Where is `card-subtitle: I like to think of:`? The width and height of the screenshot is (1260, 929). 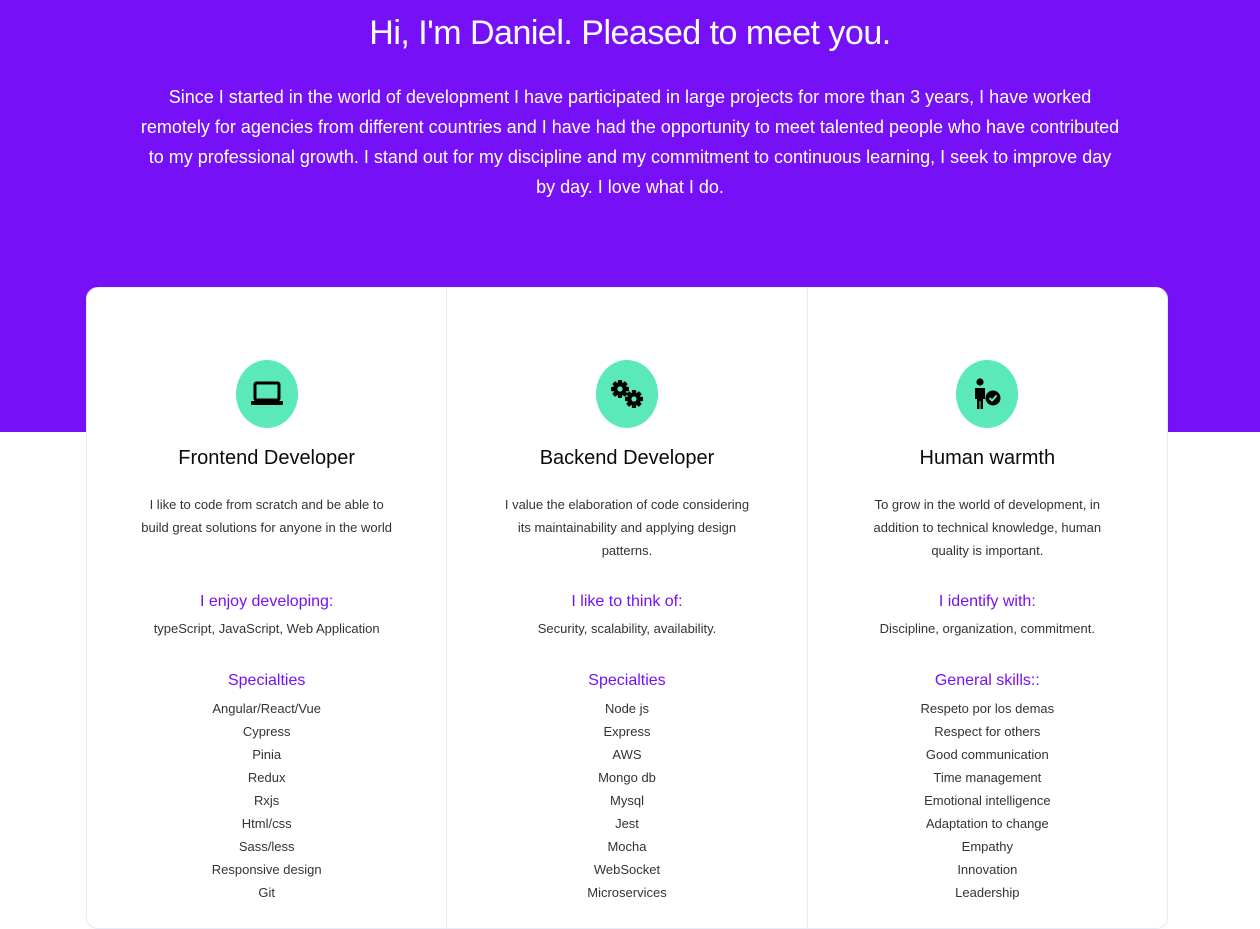 card-subtitle: I like to think of: is located at coordinates (627, 601).